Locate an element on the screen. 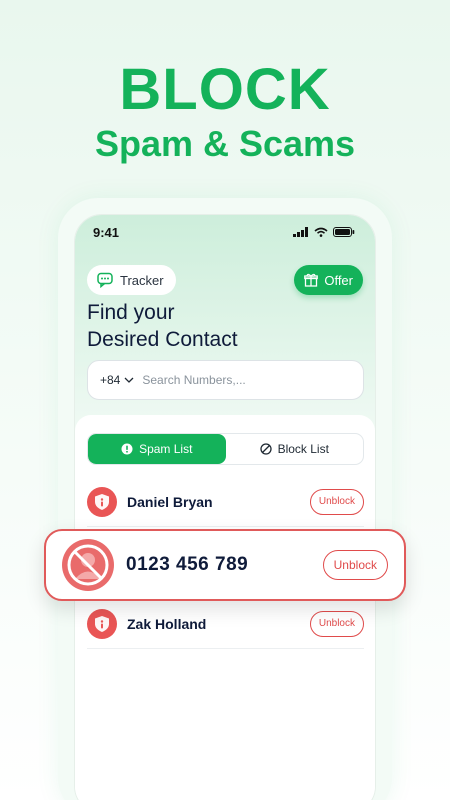 The width and height of the screenshot is (450, 800). offer-label: Offer is located at coordinates (338, 280).